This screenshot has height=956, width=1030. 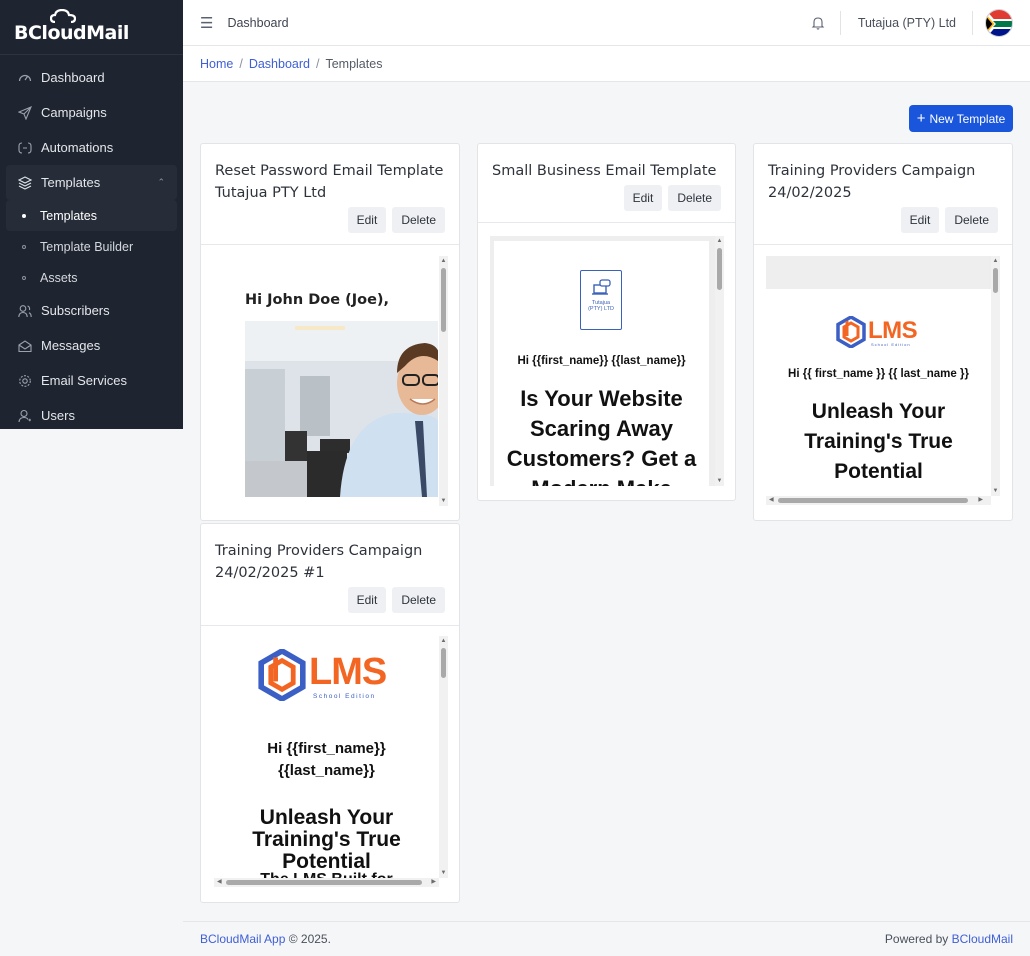 I want to click on hamburger-menu-icon: ☰, so click(x=206, y=23).